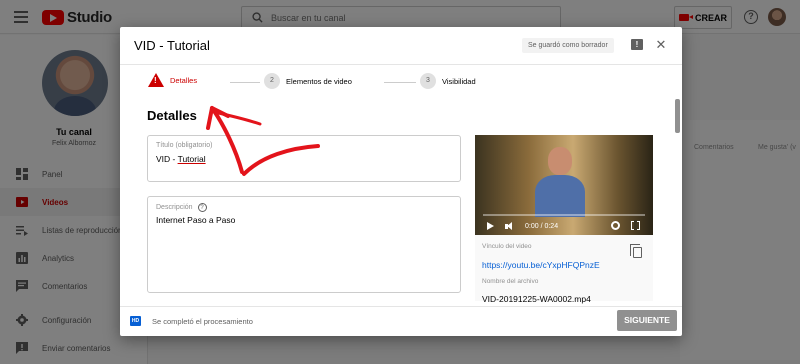 The height and width of the screenshot is (364, 800). Describe the element at coordinates (195, 220) in the screenshot. I see `description-field-value: Internet Paso a Paso` at that location.